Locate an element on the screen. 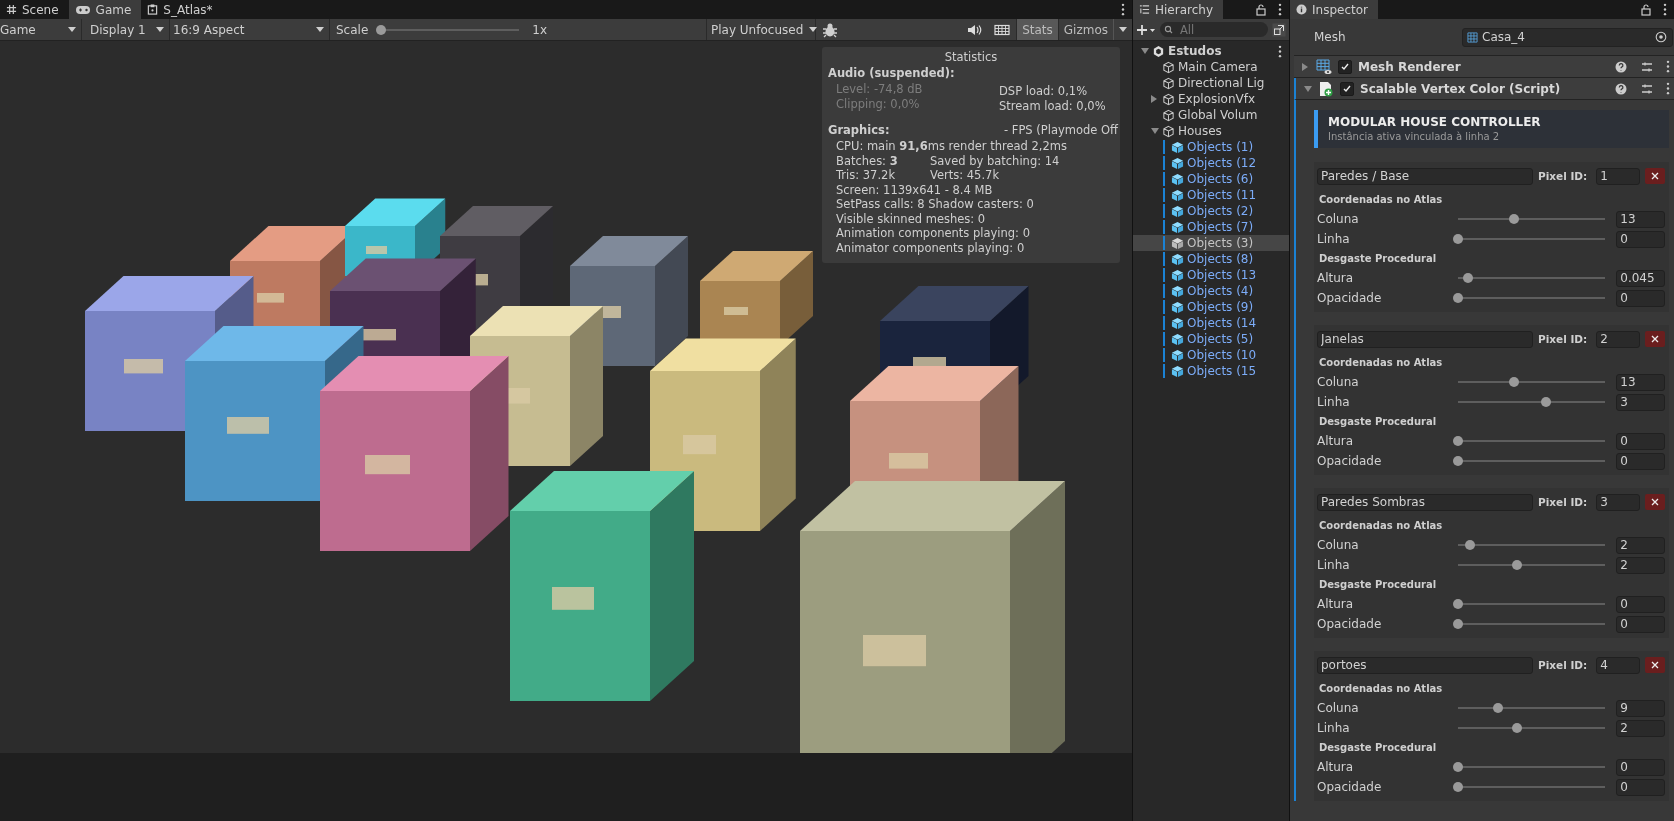  graphics-stat: Animation components playing: 0 is located at coordinates (933, 233).